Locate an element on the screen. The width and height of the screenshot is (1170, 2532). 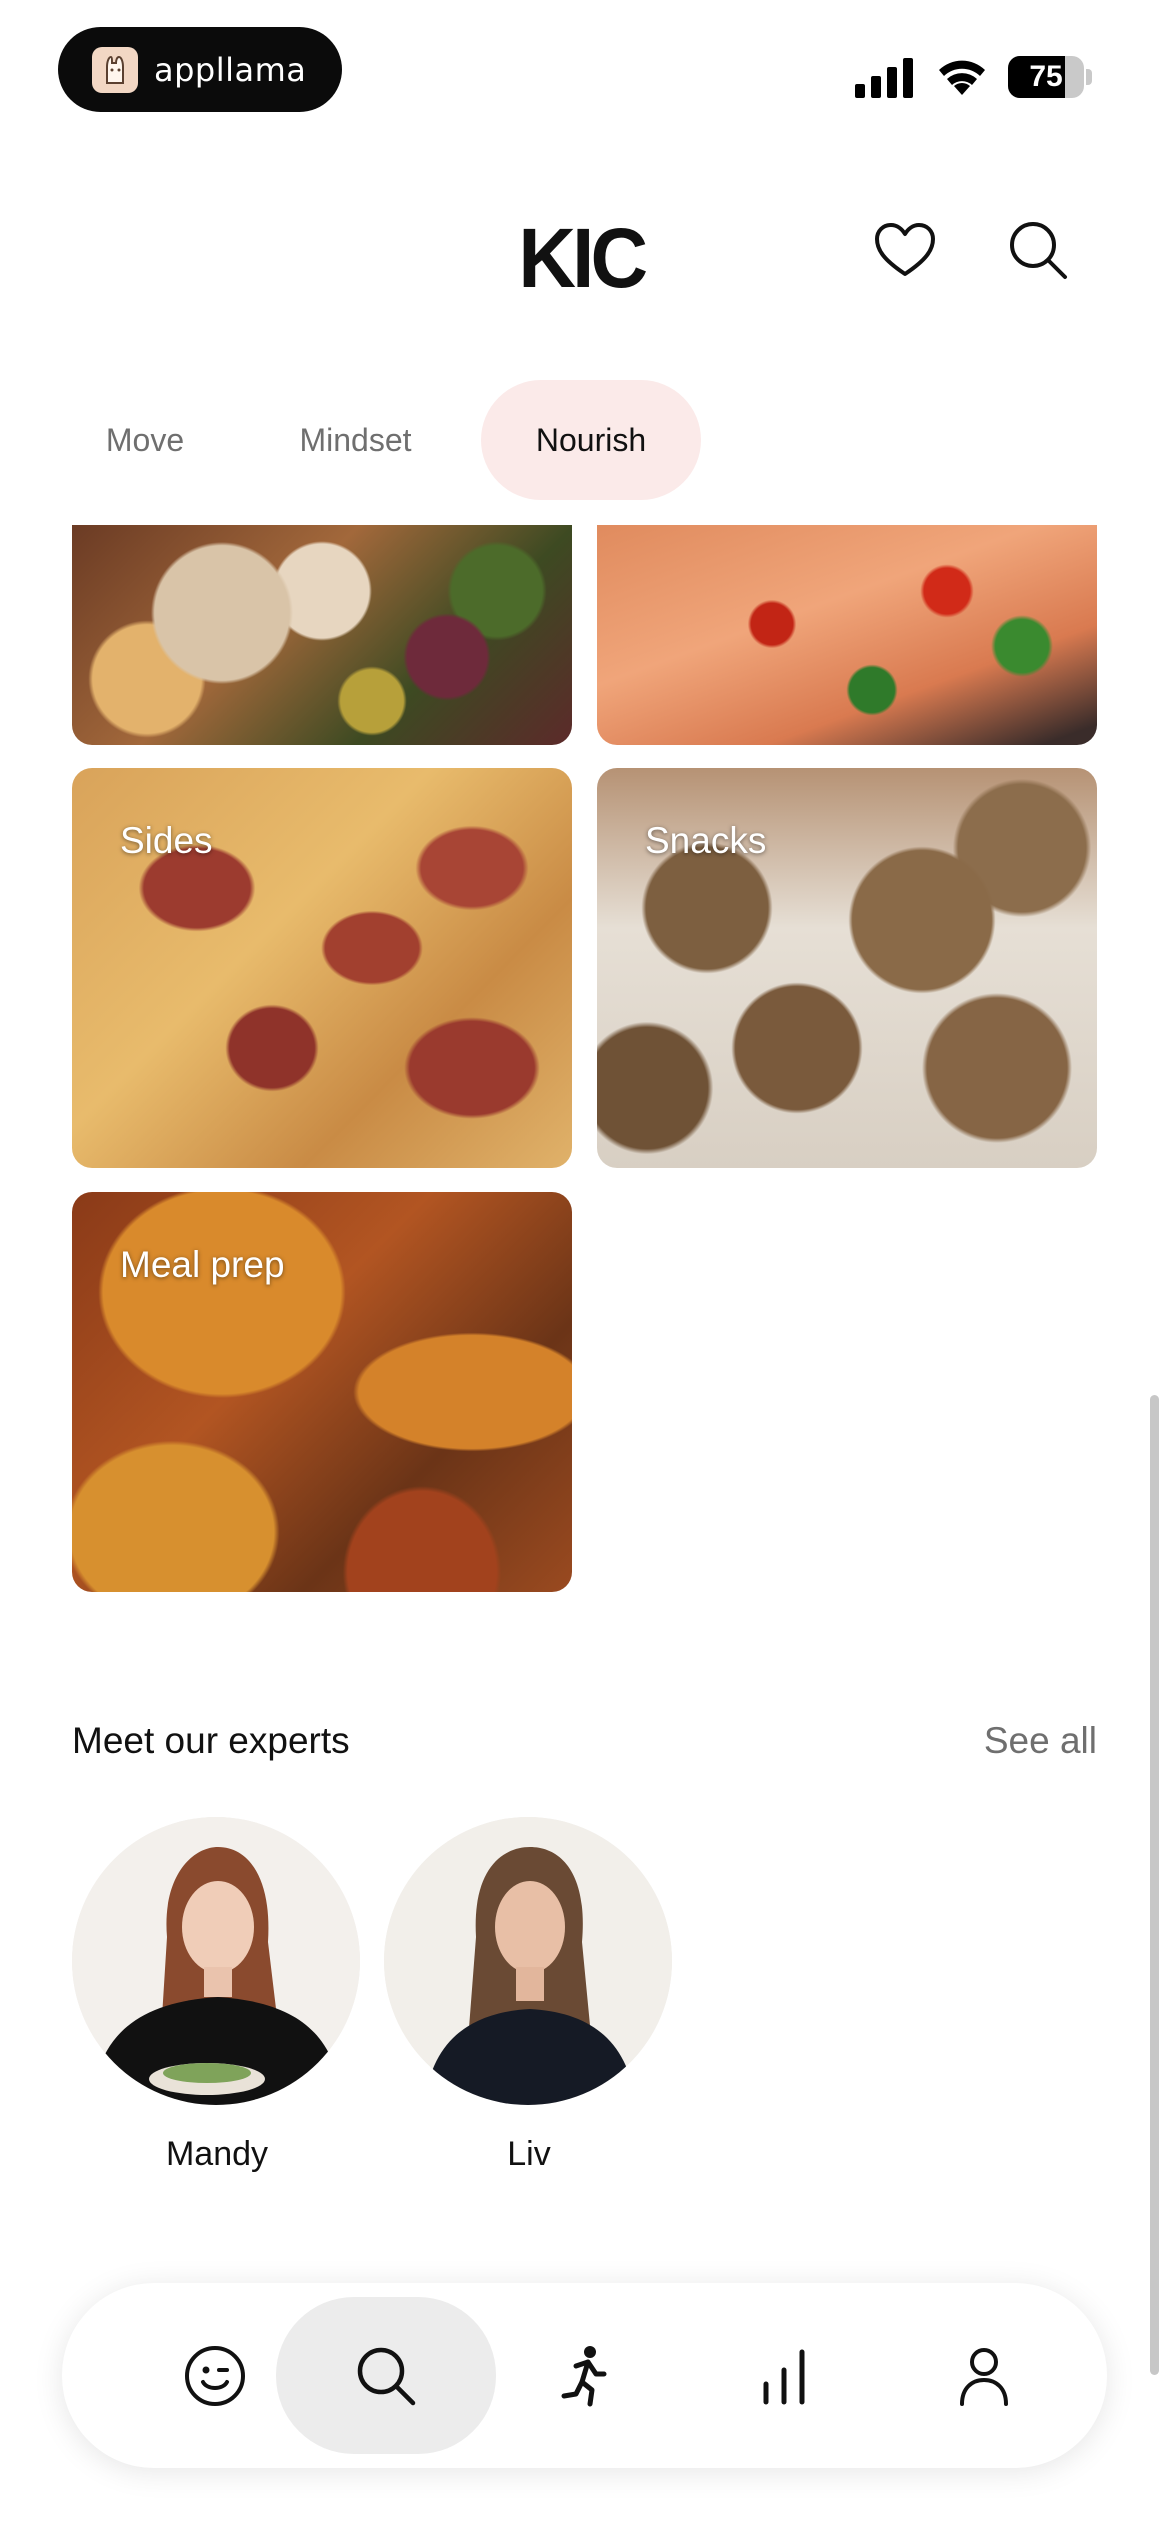
tab-nourish: Nourish is located at coordinates (591, 440).